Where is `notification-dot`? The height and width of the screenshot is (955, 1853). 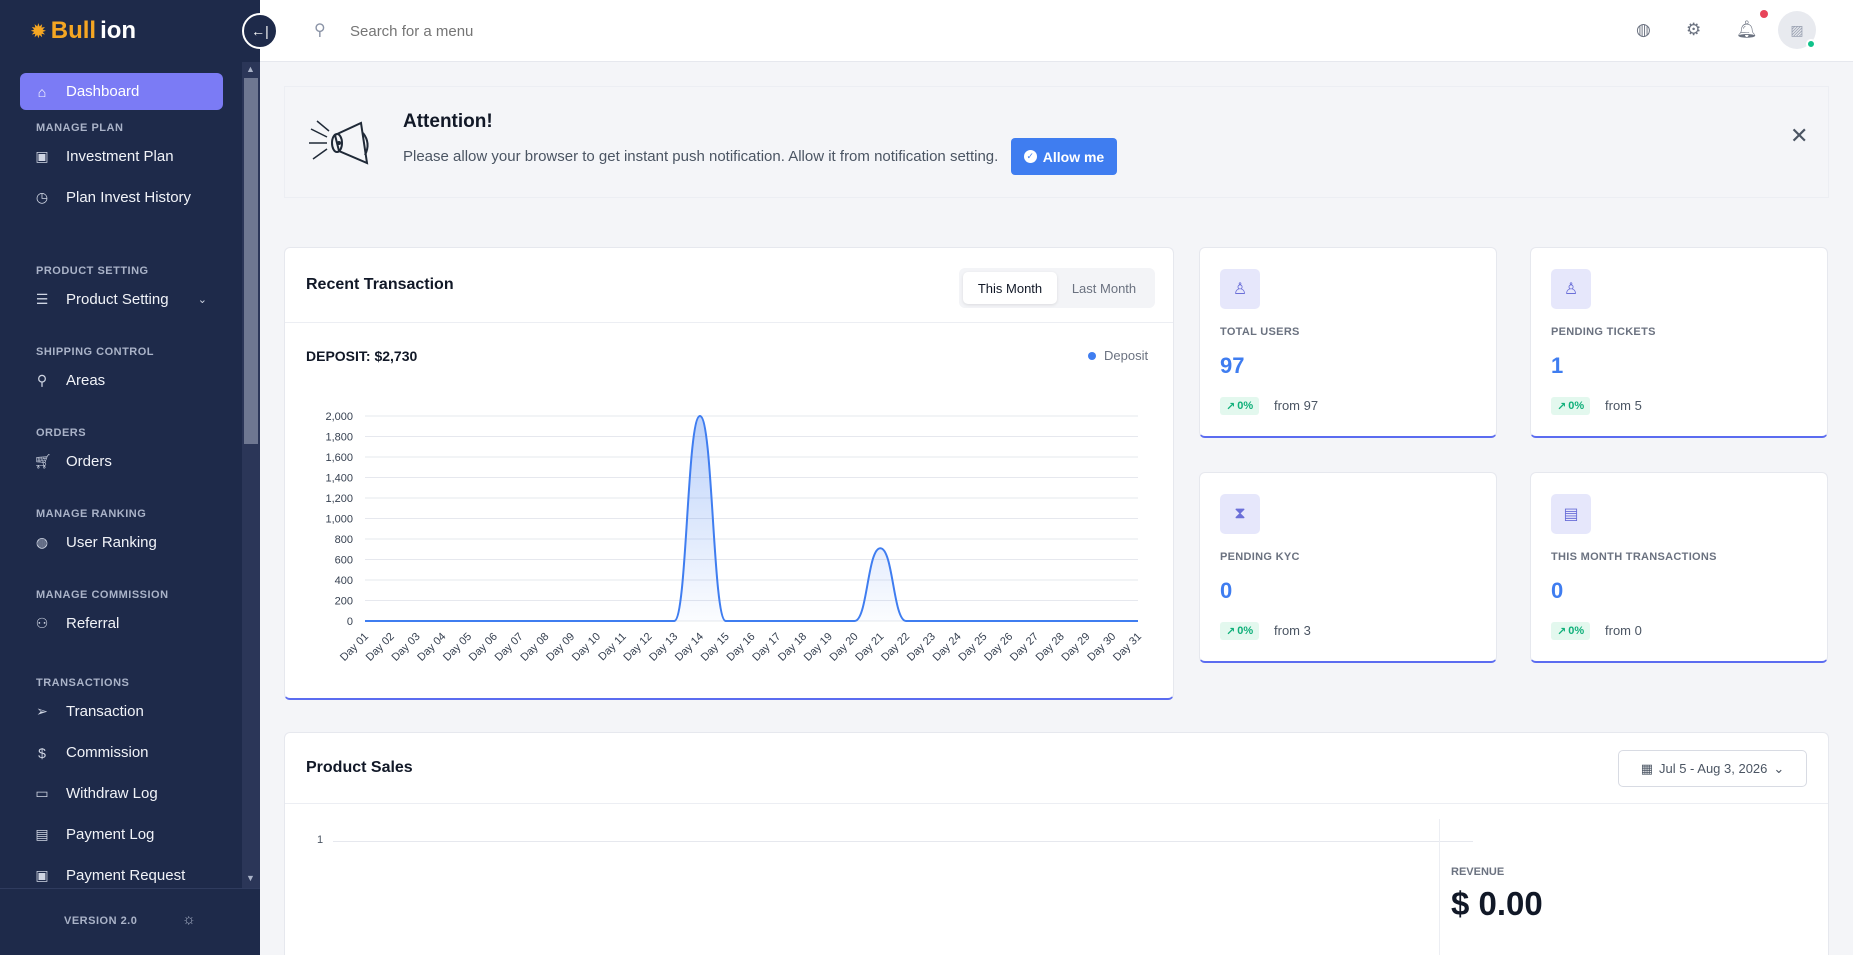
notification-dot is located at coordinates (1764, 14).